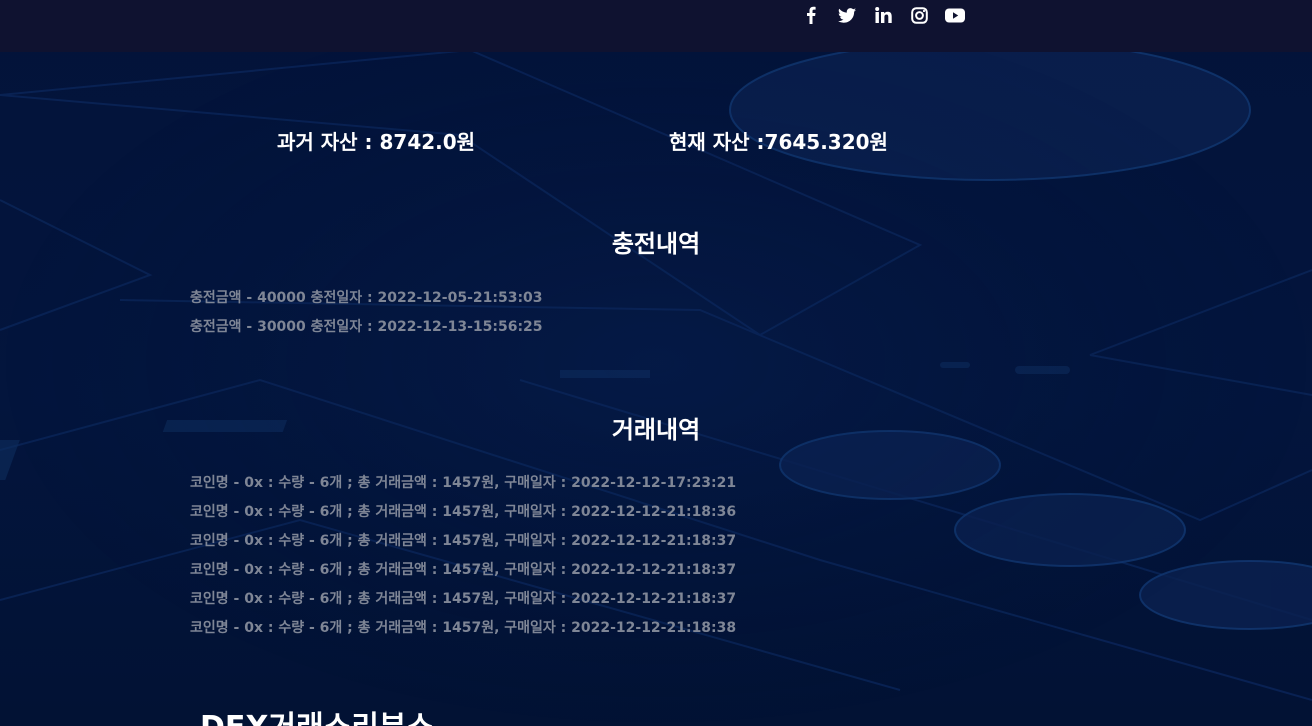  Describe the element at coordinates (366, 298) in the screenshot. I see `list-item: 충전금액 - 40000 충전일자 : 2022-12-05-21:53:03` at that location.